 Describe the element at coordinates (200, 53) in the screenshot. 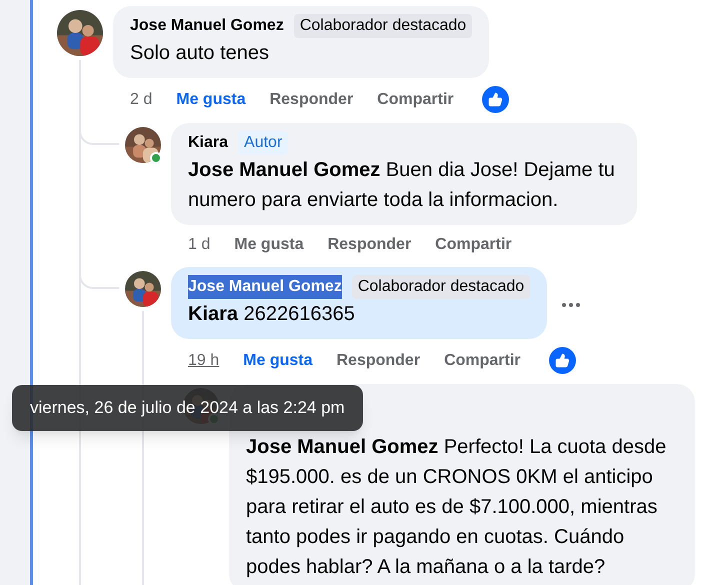

I see `comment-text: Solo auto tenes` at that location.